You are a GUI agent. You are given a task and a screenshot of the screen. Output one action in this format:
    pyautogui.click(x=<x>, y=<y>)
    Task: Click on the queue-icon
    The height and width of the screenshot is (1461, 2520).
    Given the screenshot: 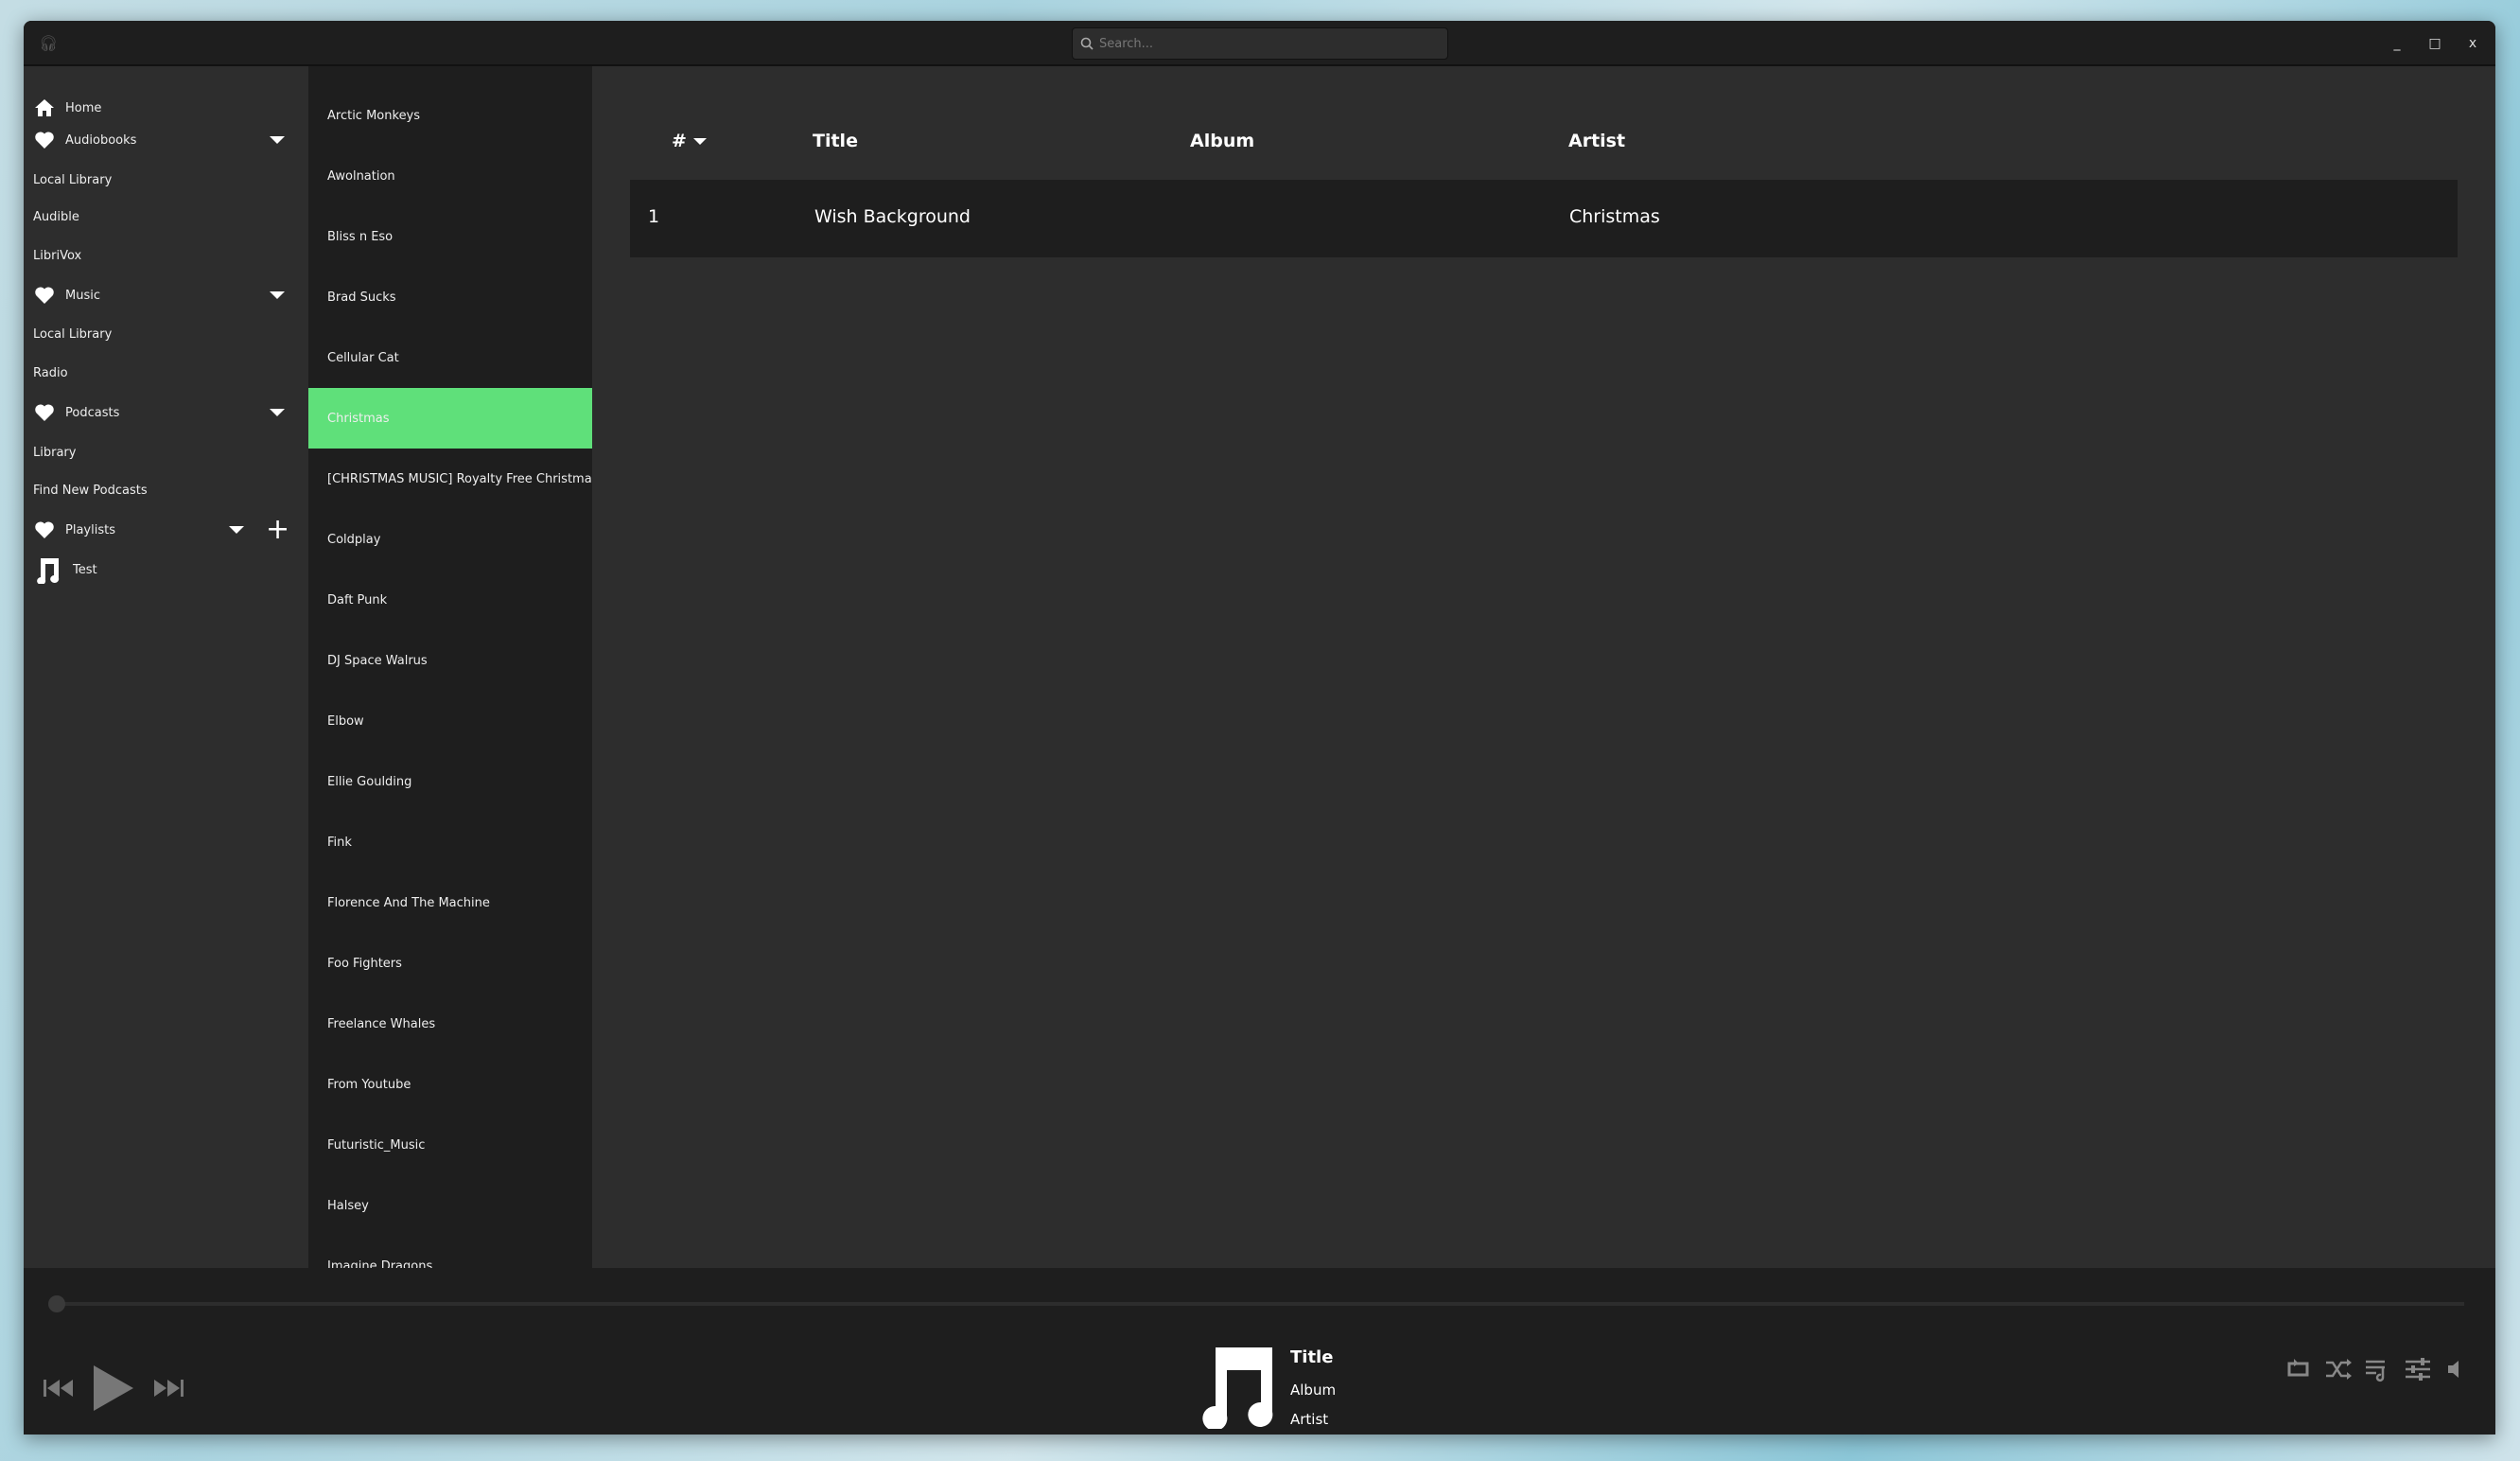 What is the action you would take?
    pyautogui.click(x=2378, y=1369)
    